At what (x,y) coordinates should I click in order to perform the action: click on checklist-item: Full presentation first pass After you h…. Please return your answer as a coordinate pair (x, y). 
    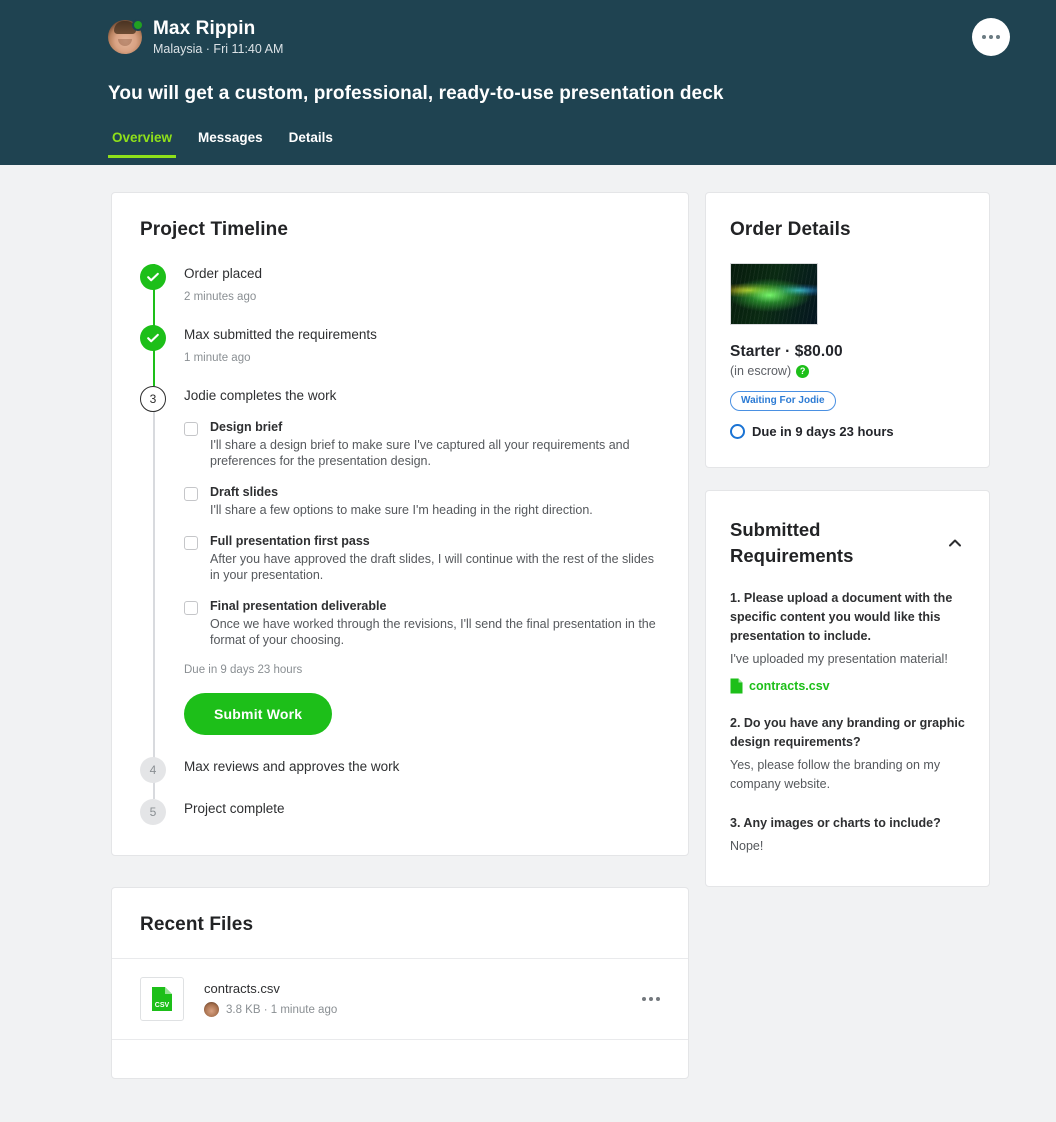
    Looking at the image, I should click on (422, 558).